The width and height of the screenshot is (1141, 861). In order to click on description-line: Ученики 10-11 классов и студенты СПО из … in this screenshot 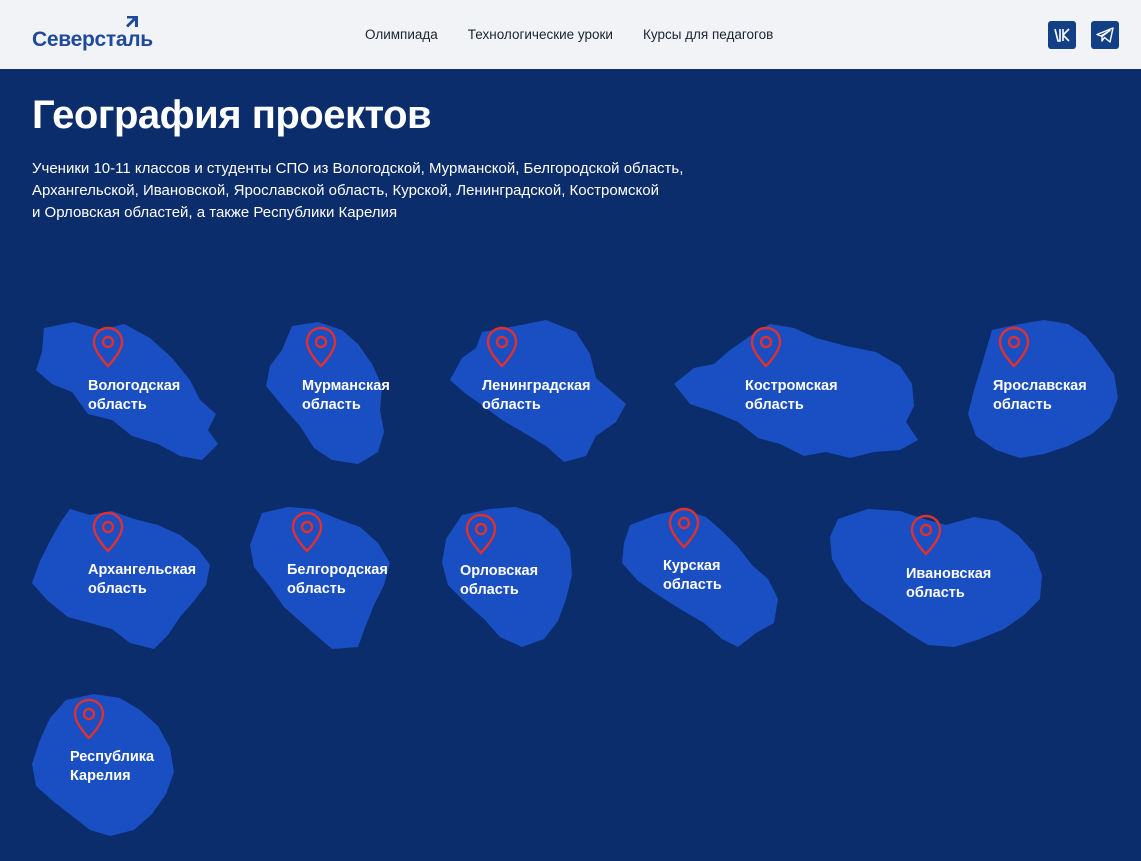, I will do `click(358, 168)`.